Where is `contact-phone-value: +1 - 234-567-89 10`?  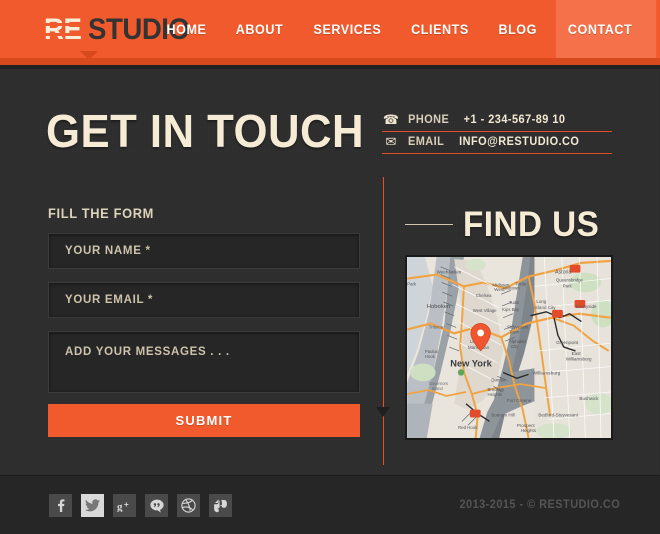
contact-phone-value: +1 - 234-567-89 10 is located at coordinates (515, 119).